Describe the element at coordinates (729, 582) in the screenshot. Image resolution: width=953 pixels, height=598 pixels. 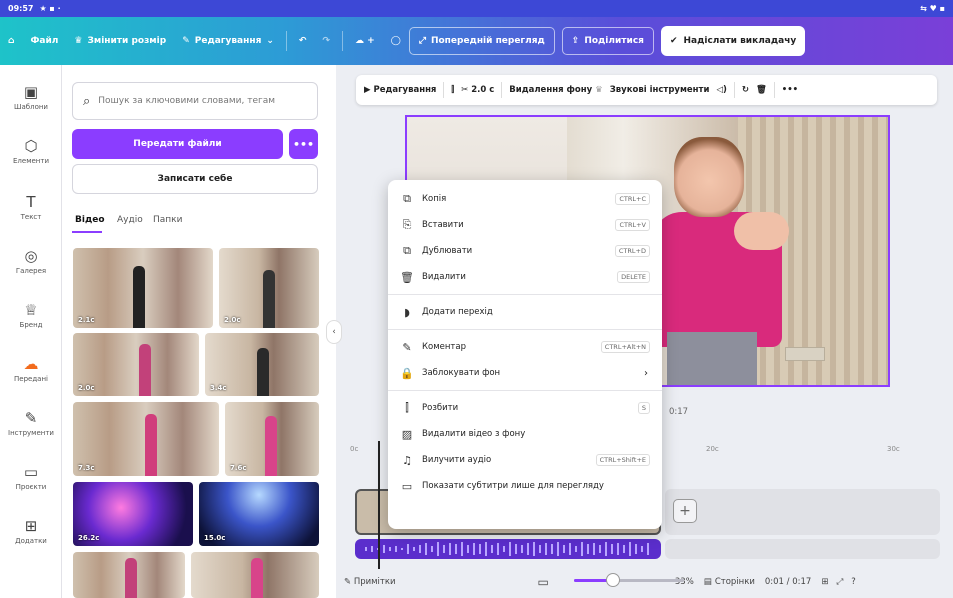
I see `pages-button: ▤ Сторінки` at that location.